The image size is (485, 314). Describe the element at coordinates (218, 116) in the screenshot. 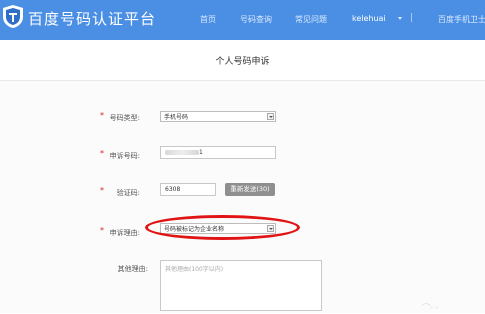

I see `number-type-select: 手机号码` at that location.